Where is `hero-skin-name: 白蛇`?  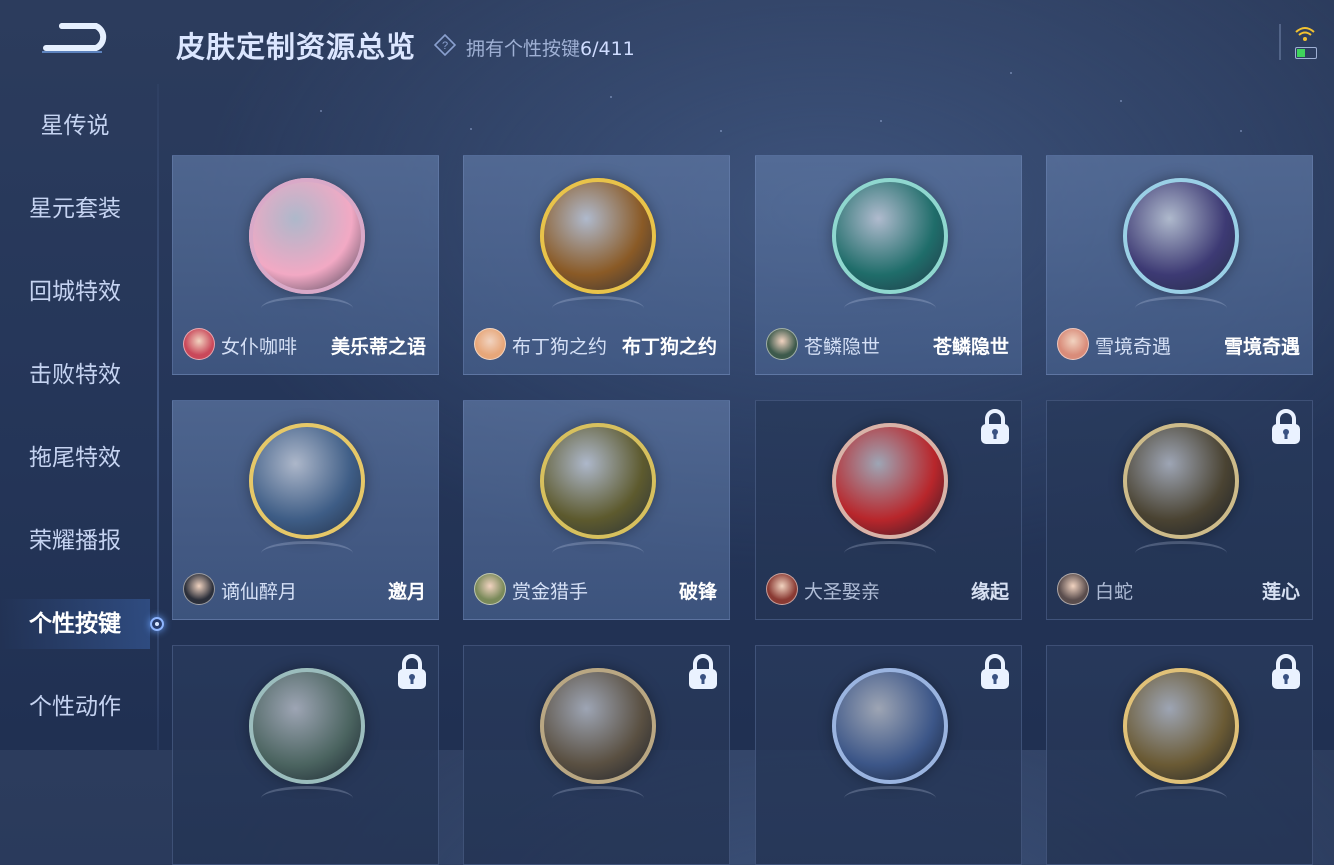
hero-skin-name: 白蛇 is located at coordinates (1114, 592).